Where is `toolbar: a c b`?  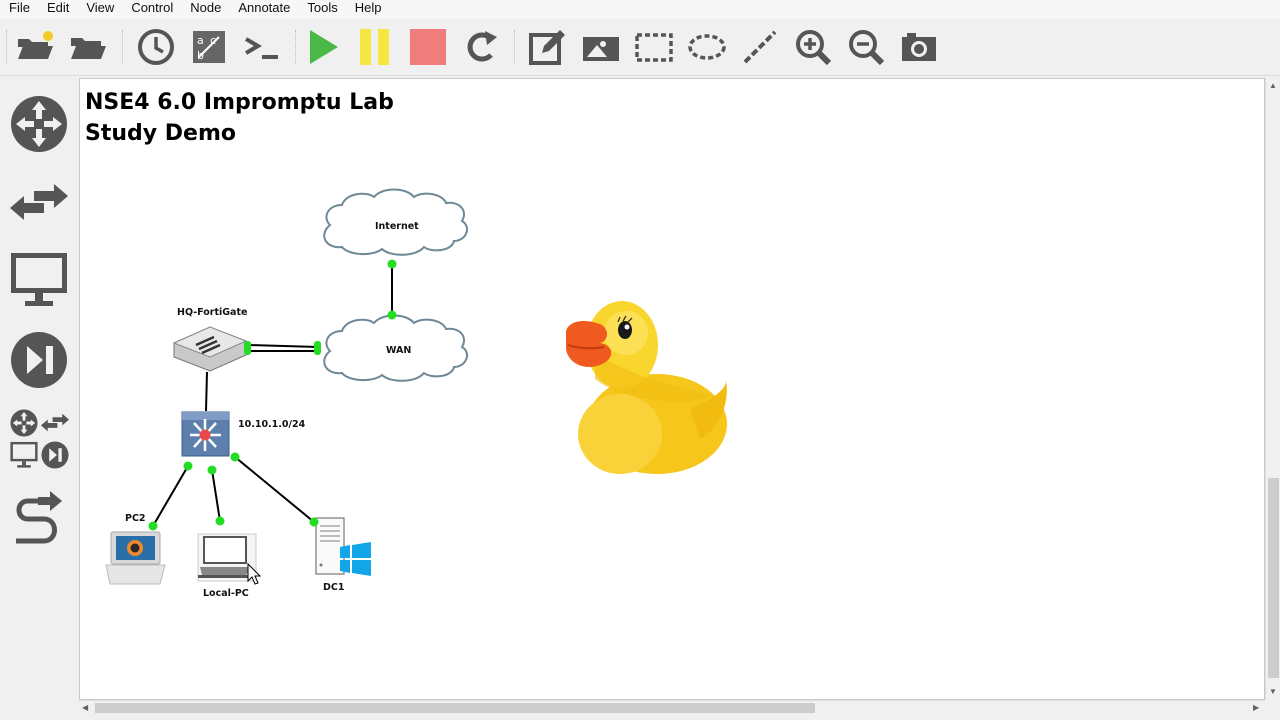 toolbar: a c b is located at coordinates (640, 47).